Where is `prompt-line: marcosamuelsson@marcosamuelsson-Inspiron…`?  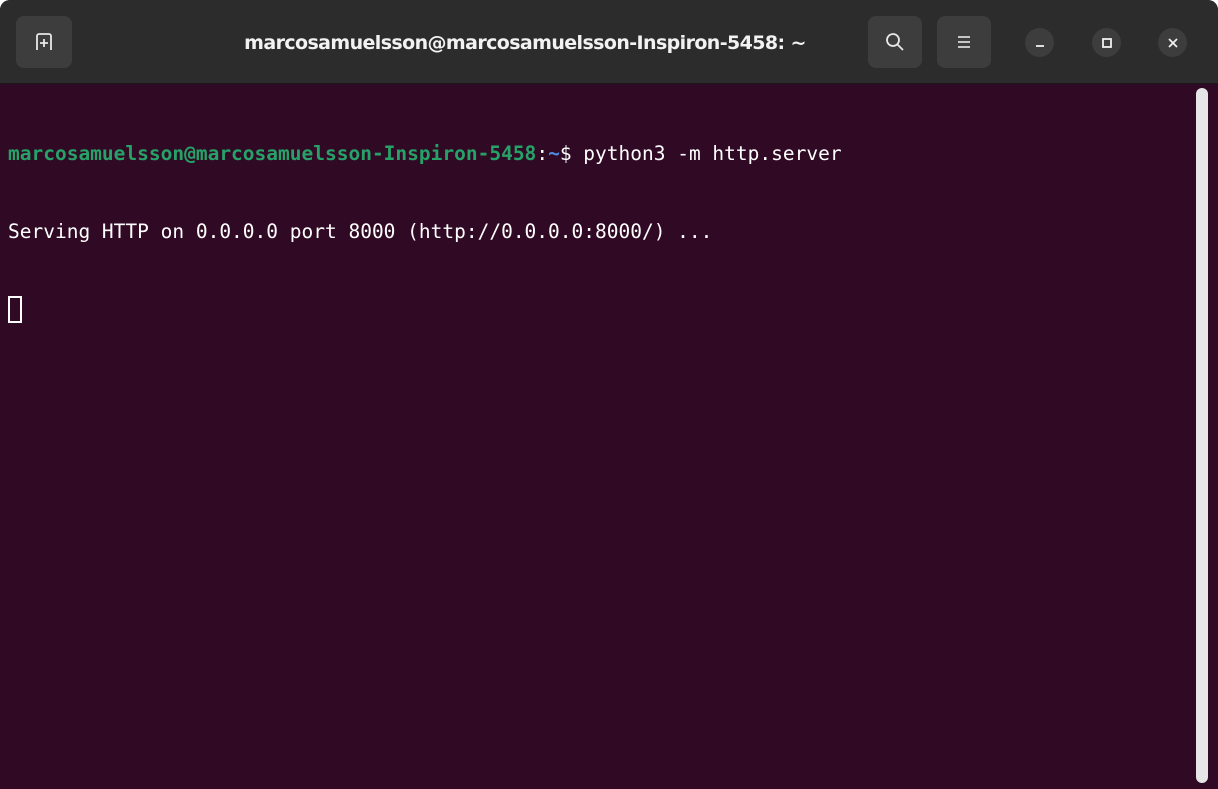 prompt-line: marcosamuelsson@marcosamuelsson-Inspiron… is located at coordinates (598, 154).